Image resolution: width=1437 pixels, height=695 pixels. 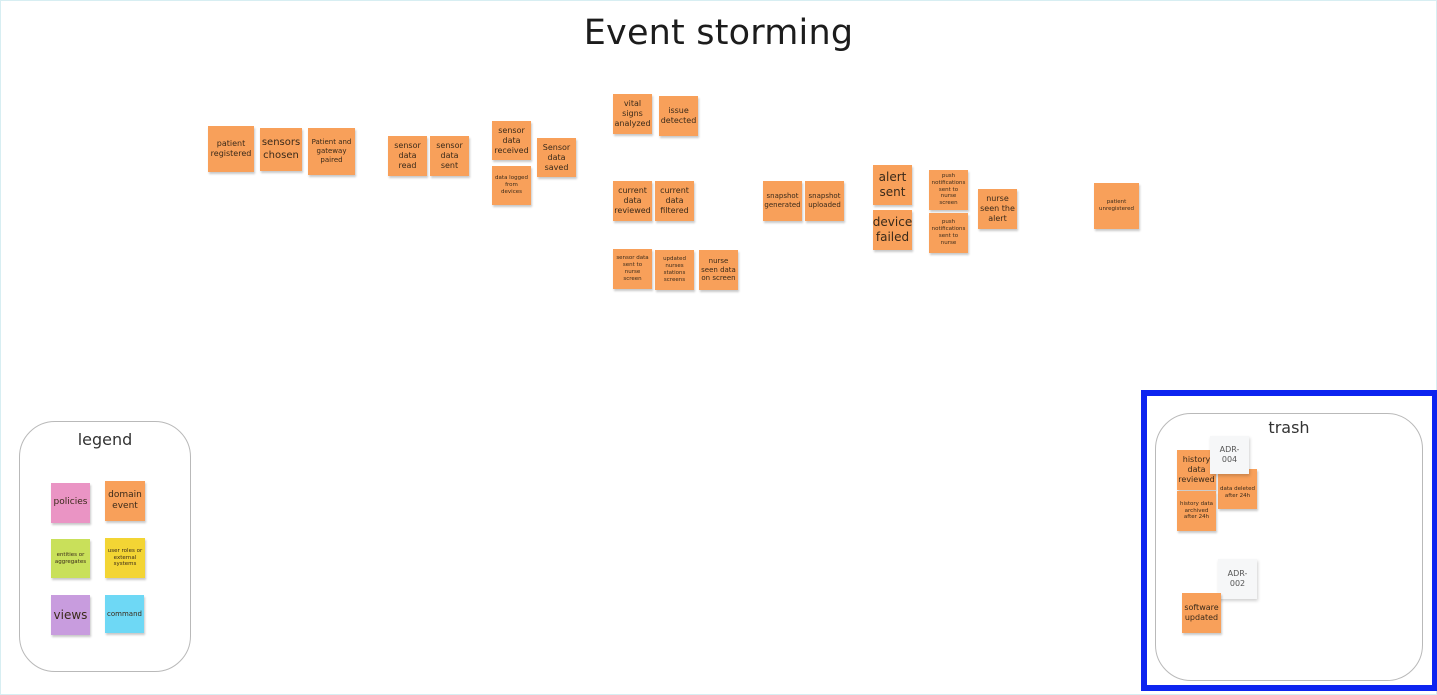 I want to click on sticky-push-notifications-nurse-screen: push notifications sent to nurse screen, so click(x=948, y=190).